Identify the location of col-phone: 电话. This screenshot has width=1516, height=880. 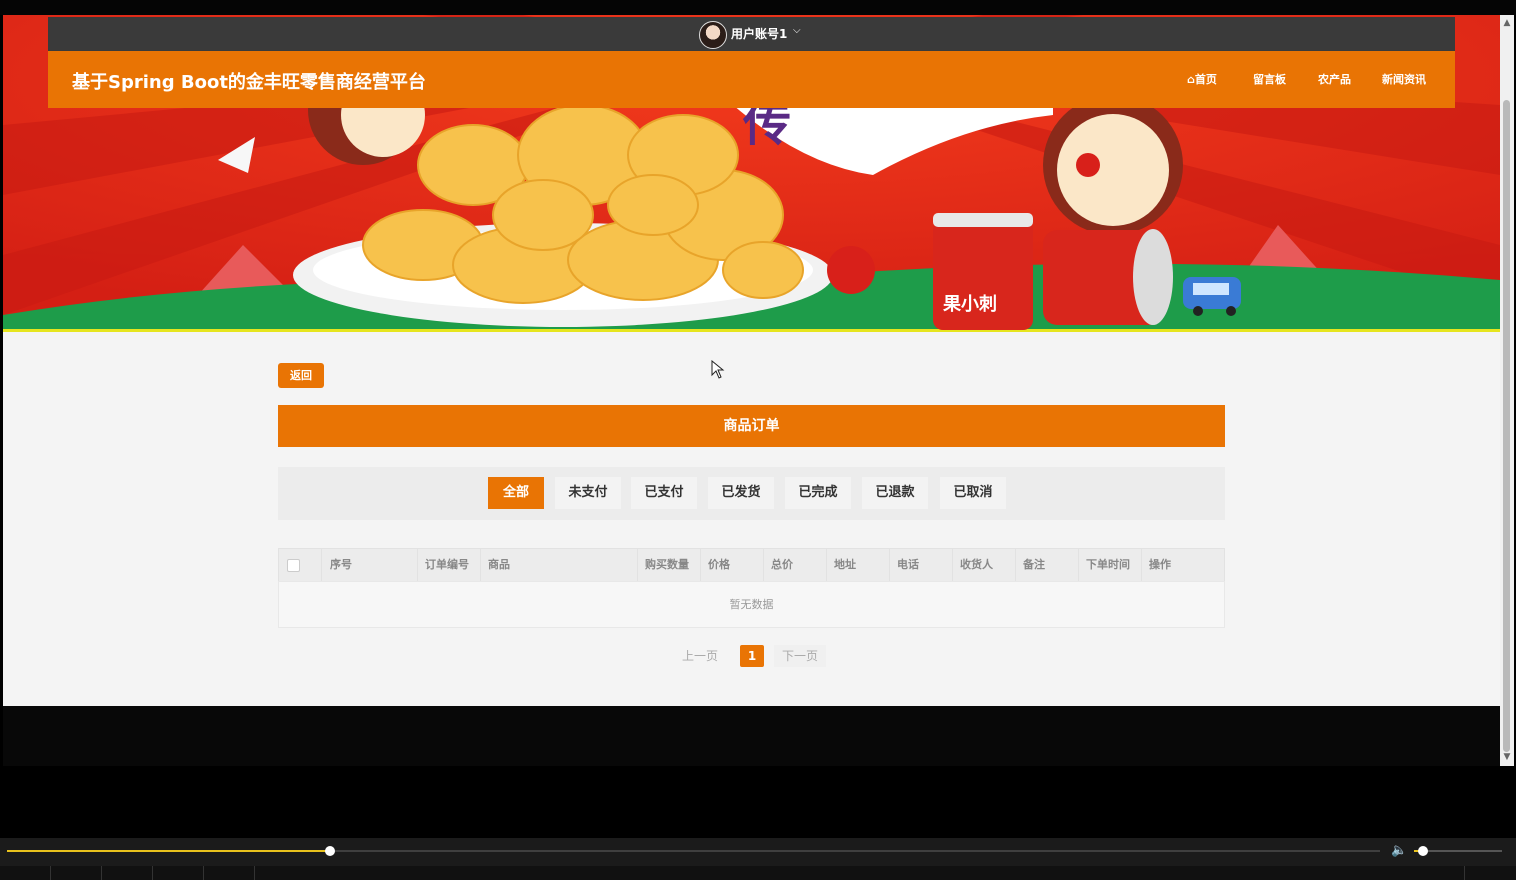
(908, 564).